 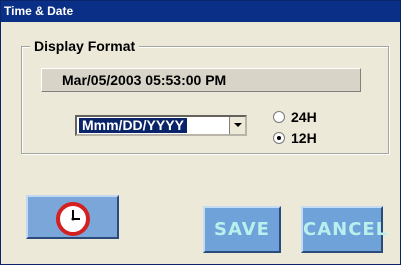 I want to click on date-format-selected-value: Mmm/DD/YYYY, so click(x=133, y=125).